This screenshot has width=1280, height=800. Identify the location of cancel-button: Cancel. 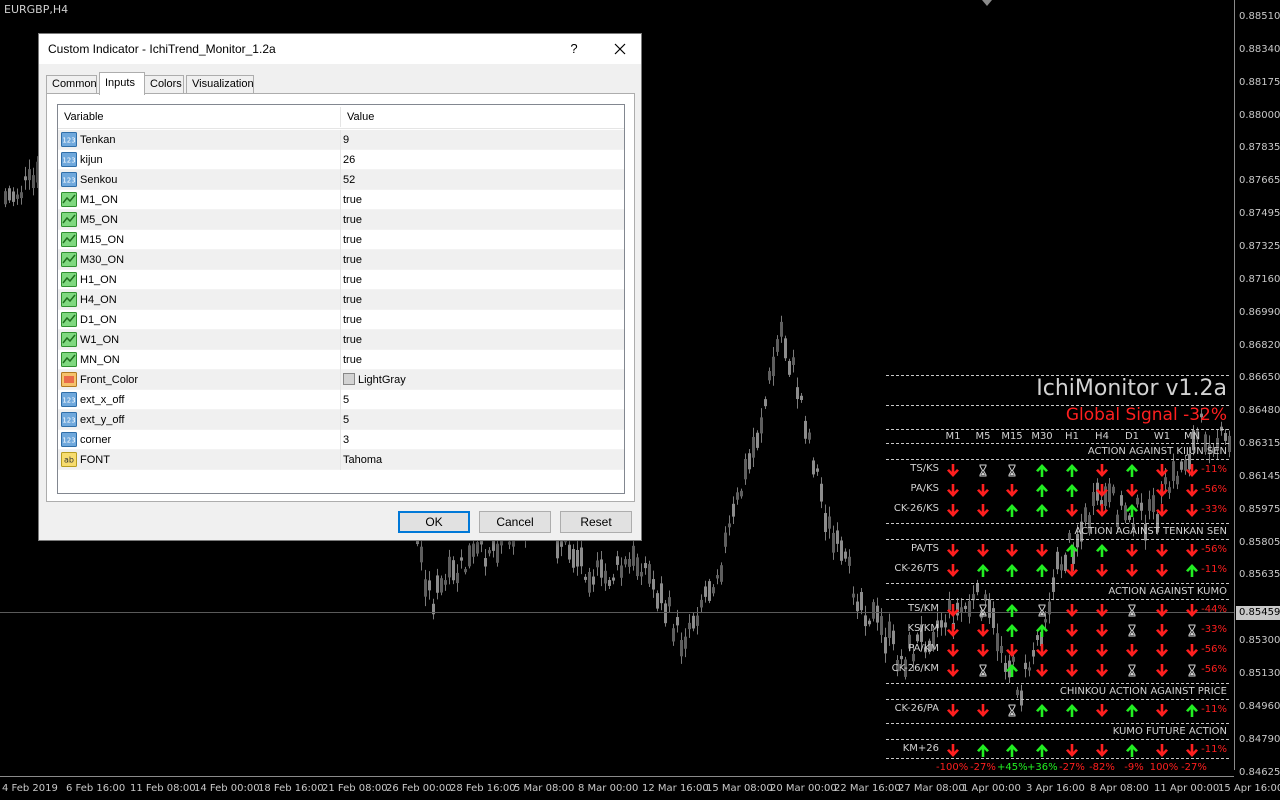
(515, 522).